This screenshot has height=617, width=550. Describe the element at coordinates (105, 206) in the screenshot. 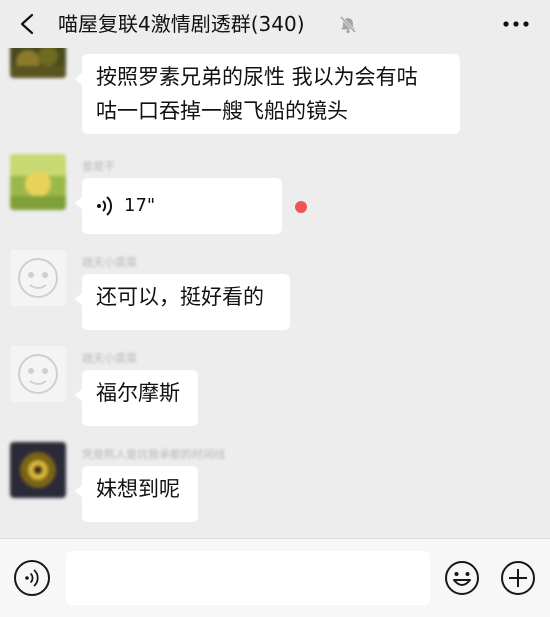

I see `voice-wave-icon` at that location.